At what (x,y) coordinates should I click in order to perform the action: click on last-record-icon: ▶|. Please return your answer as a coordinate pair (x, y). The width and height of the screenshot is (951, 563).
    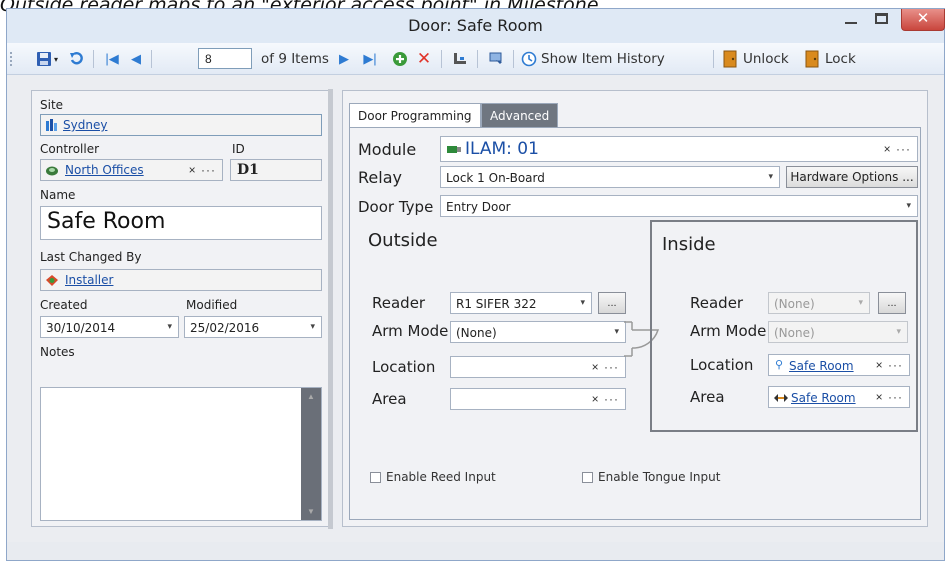
    Looking at the image, I should click on (370, 58).